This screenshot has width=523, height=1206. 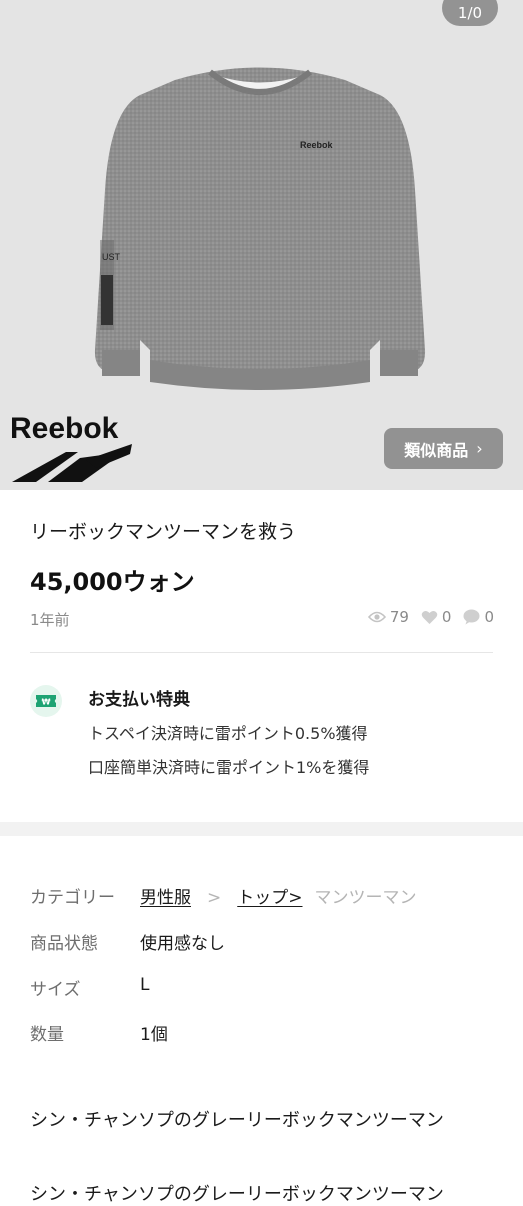 I want to click on product-description: シン・チャンソプのグレーリーボックマンツーマン, so click(x=237, y=1120).